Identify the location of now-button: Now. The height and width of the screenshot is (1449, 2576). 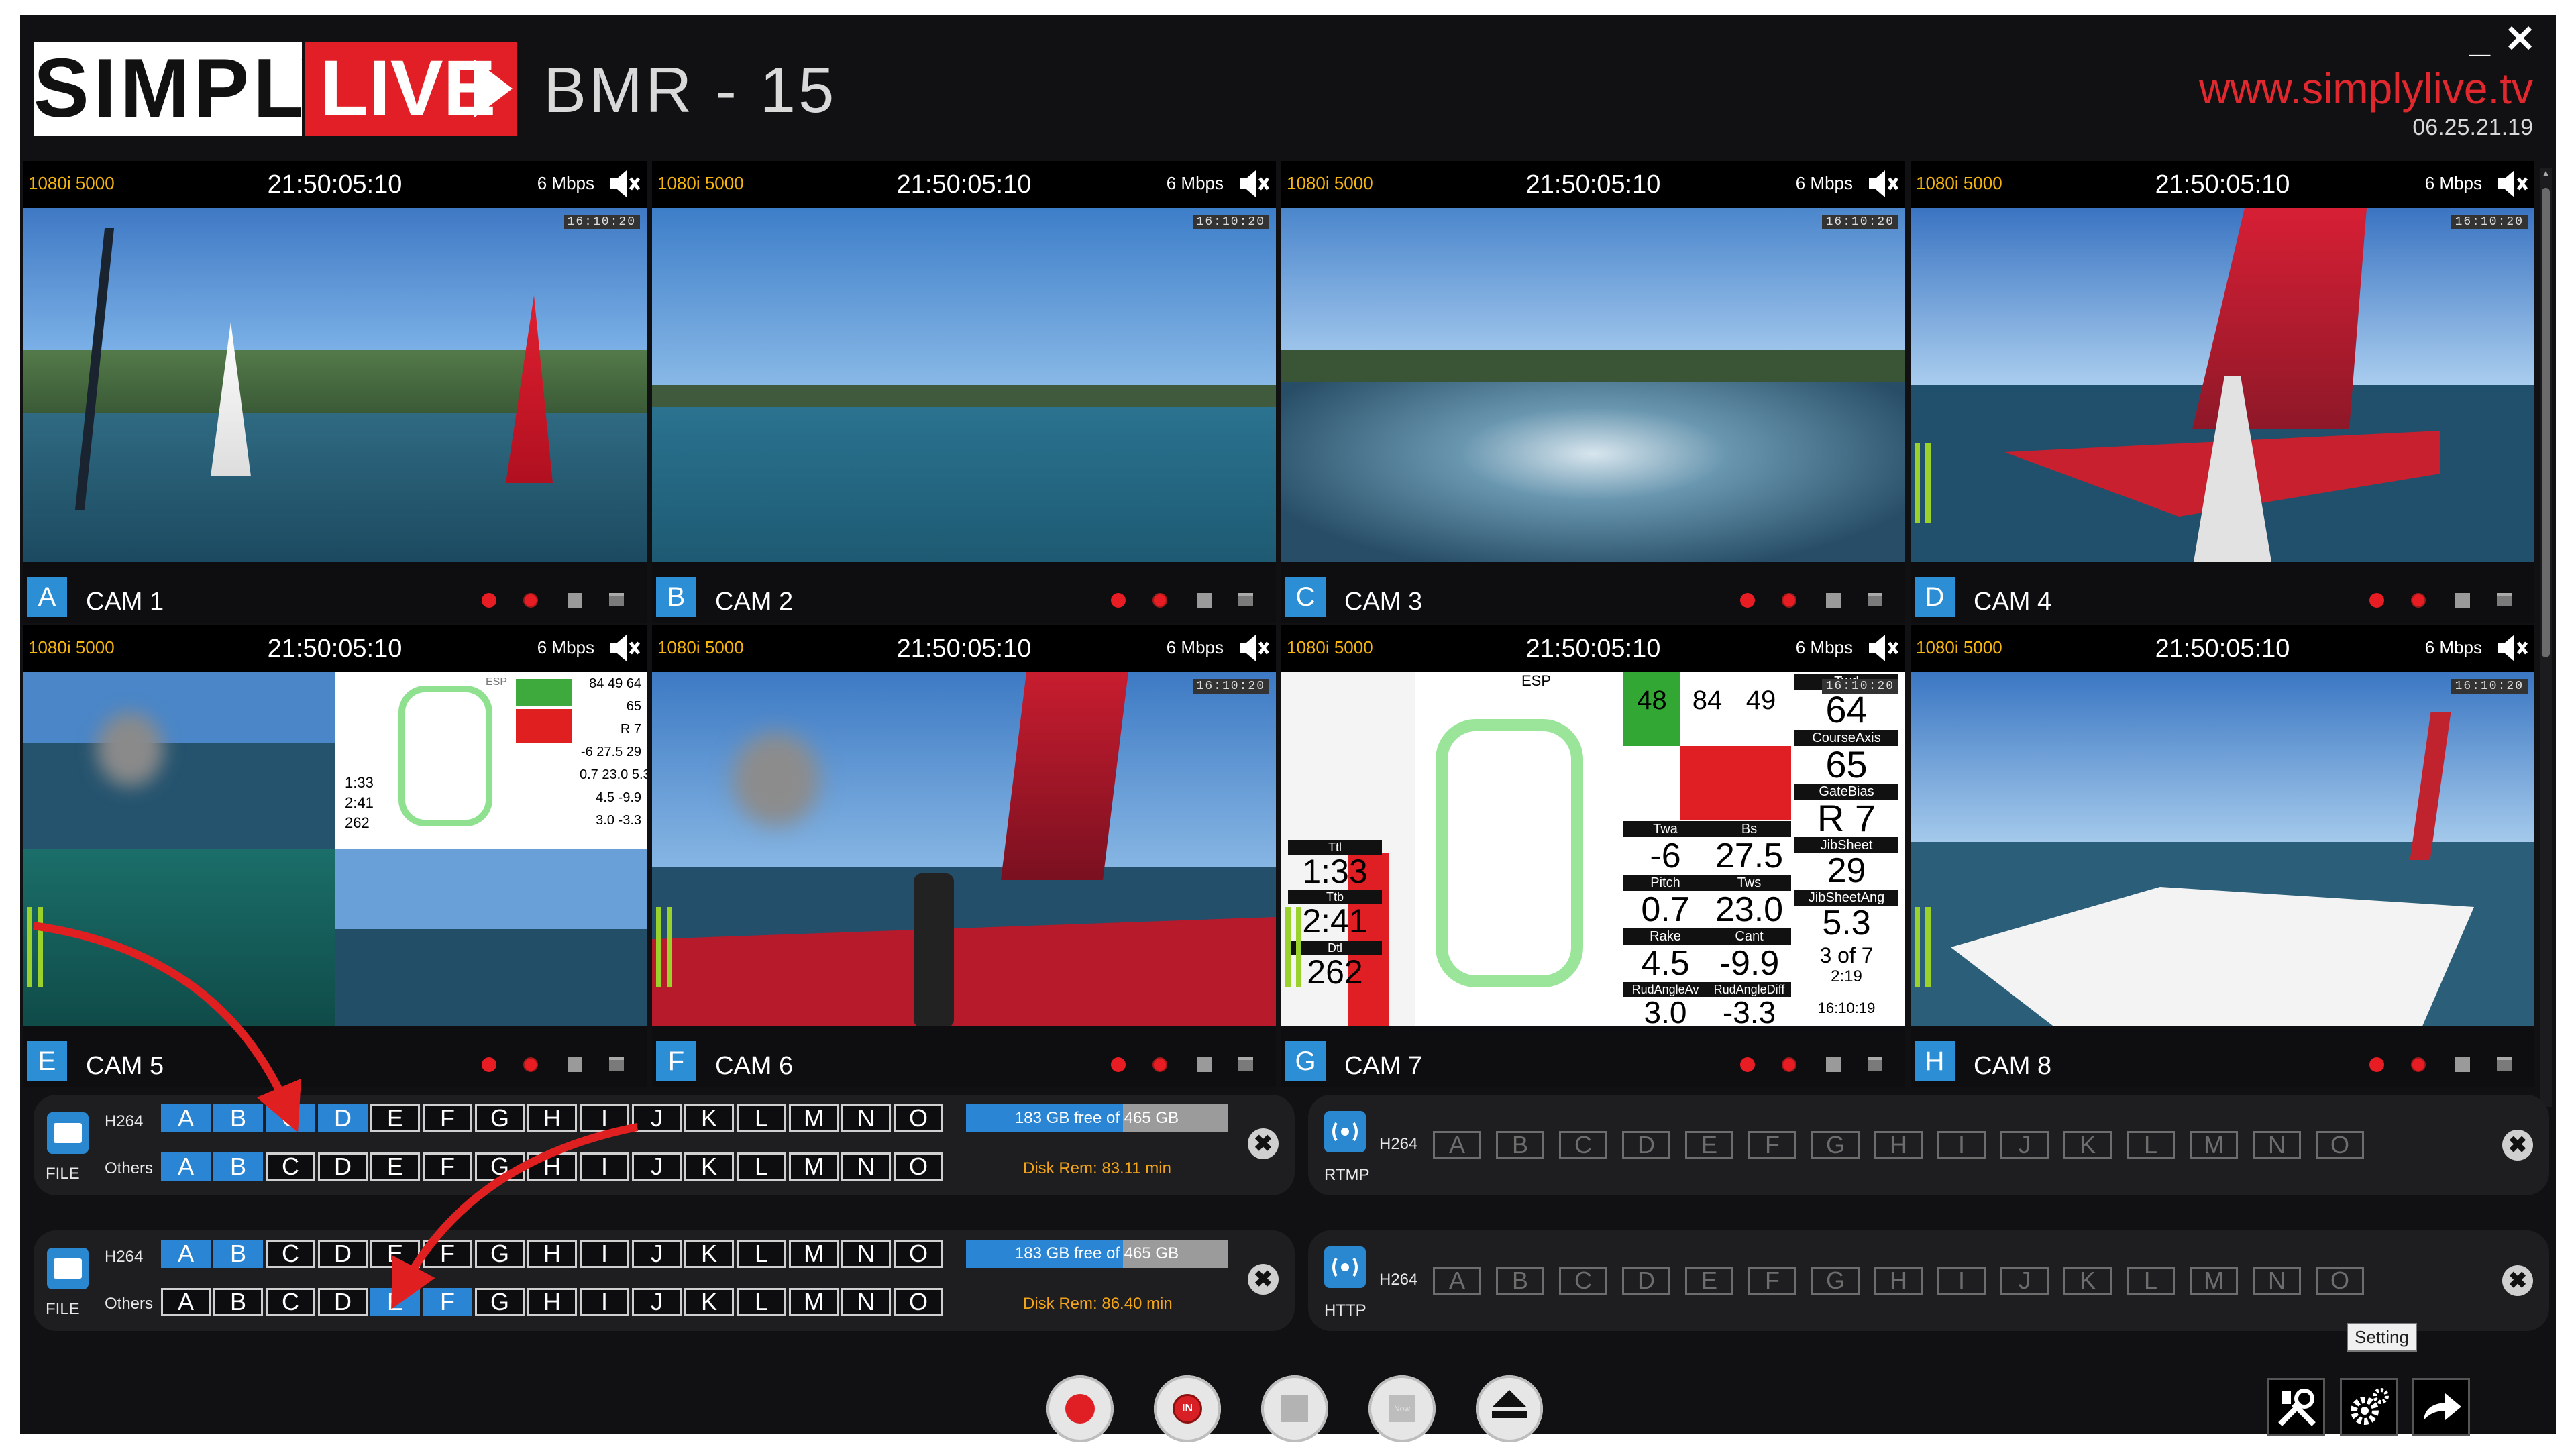
(1402, 1408).